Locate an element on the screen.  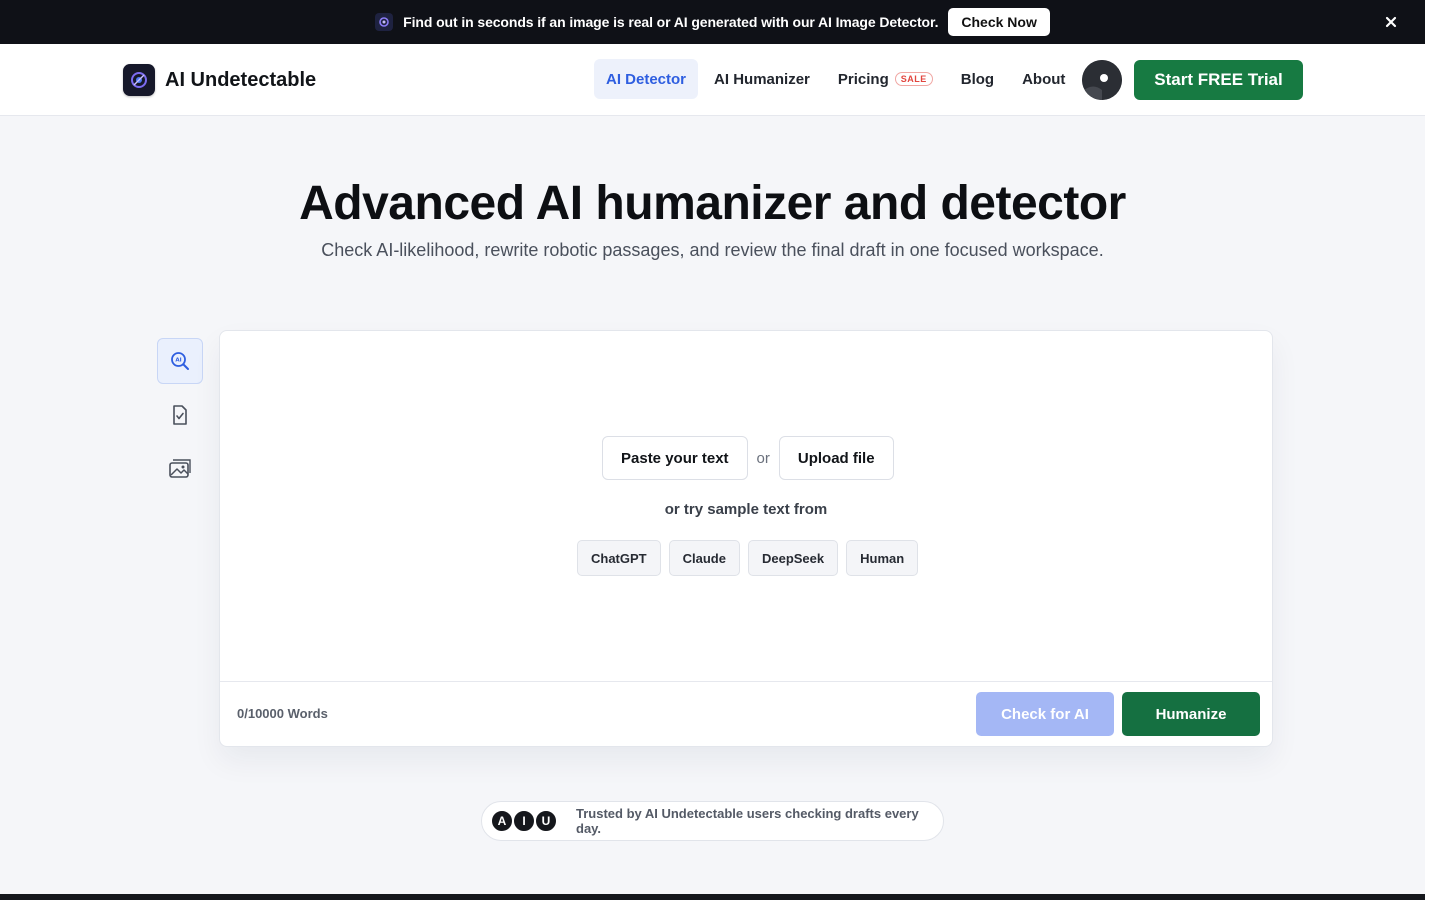
ai-search-icon: AI is located at coordinates (180, 361).